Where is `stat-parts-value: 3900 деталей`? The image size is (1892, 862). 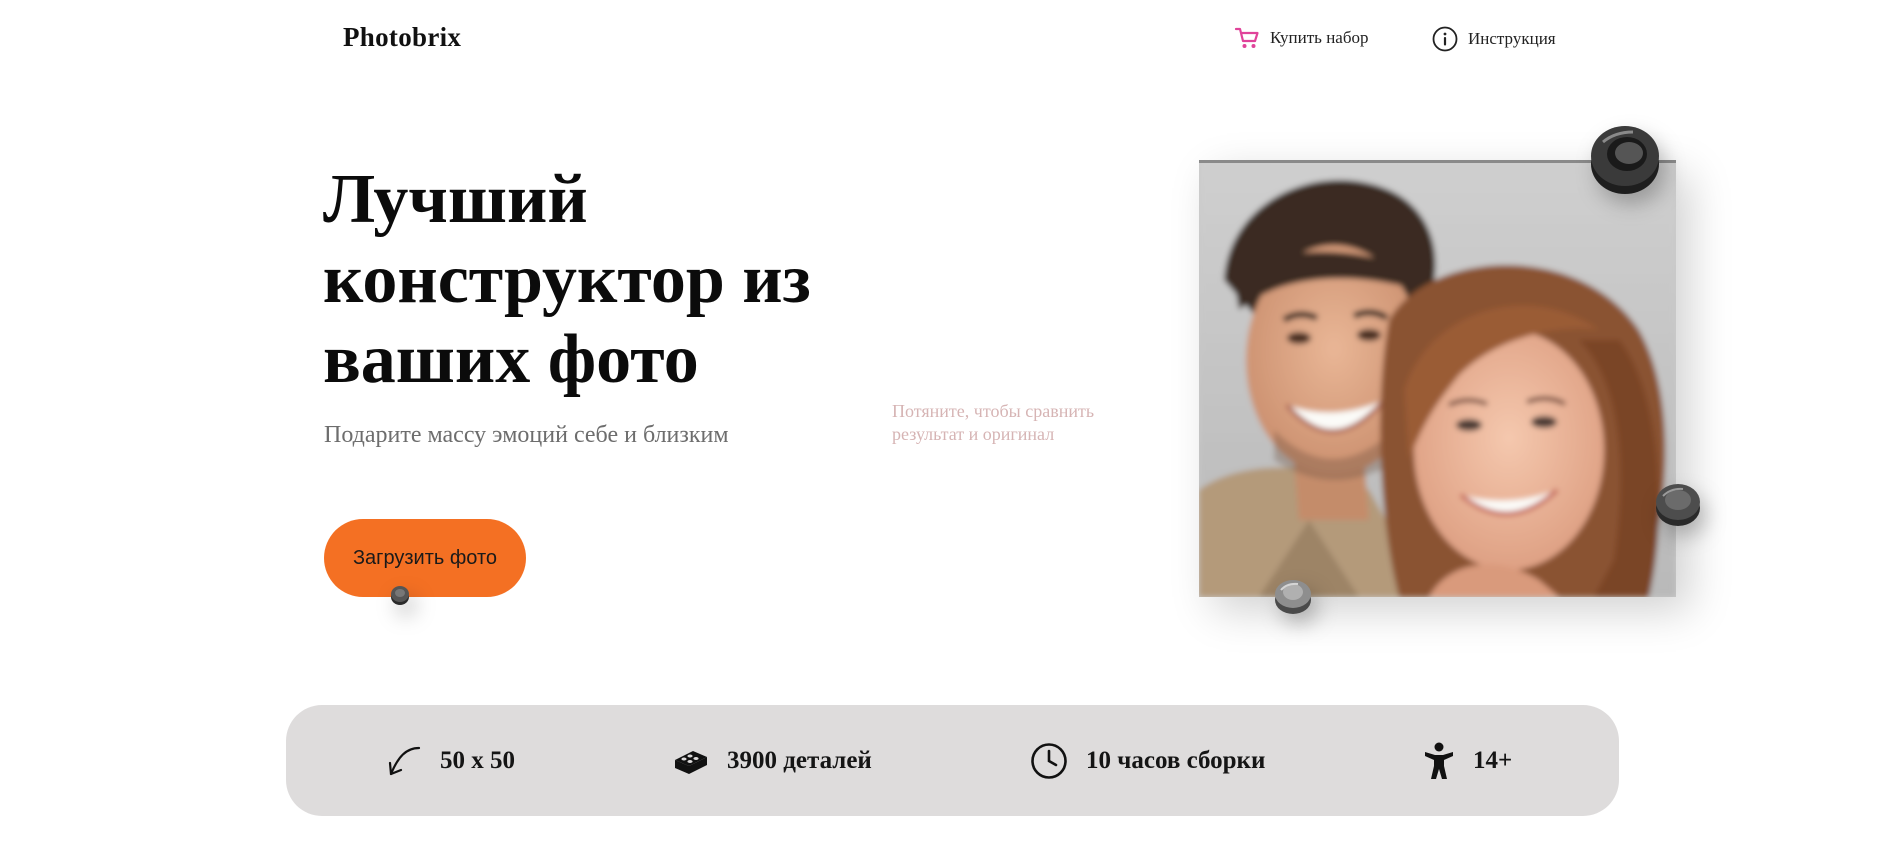
stat-parts-value: 3900 деталей is located at coordinates (799, 760).